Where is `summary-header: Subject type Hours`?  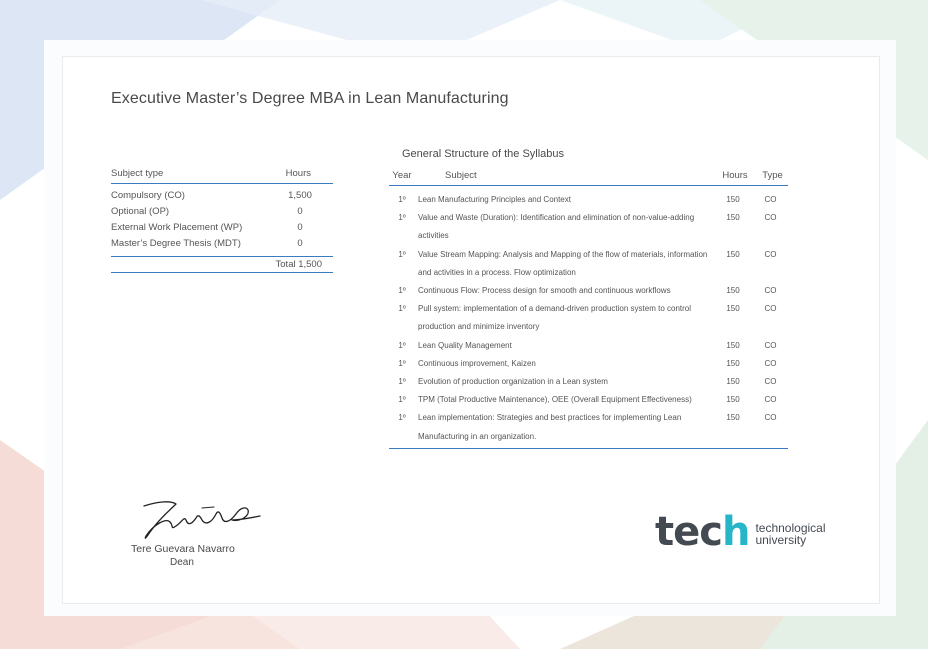
summary-header: Subject type Hours is located at coordinates (222, 176).